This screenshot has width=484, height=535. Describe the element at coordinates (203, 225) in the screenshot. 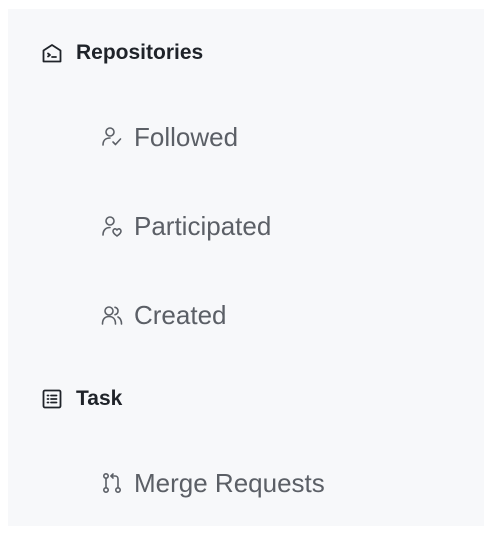

I see `sidebar-item-label: Participated` at that location.